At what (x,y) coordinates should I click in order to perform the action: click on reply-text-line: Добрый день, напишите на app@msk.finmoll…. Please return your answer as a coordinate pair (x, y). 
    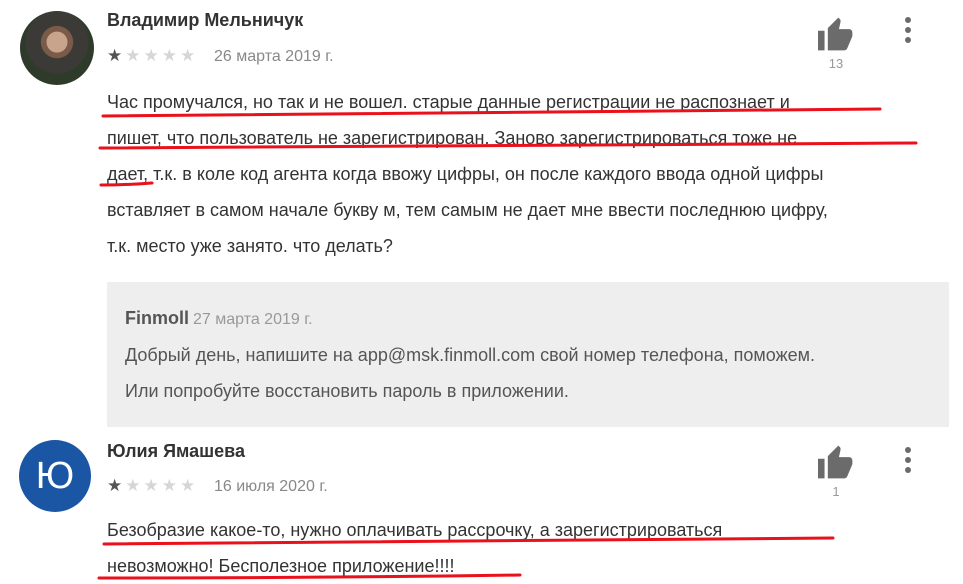
    Looking at the image, I should click on (470, 355).